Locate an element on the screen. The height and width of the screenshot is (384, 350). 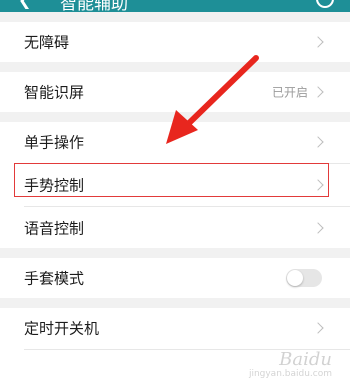
title-bar: ❮ 智能辅助 is located at coordinates (175, 6).